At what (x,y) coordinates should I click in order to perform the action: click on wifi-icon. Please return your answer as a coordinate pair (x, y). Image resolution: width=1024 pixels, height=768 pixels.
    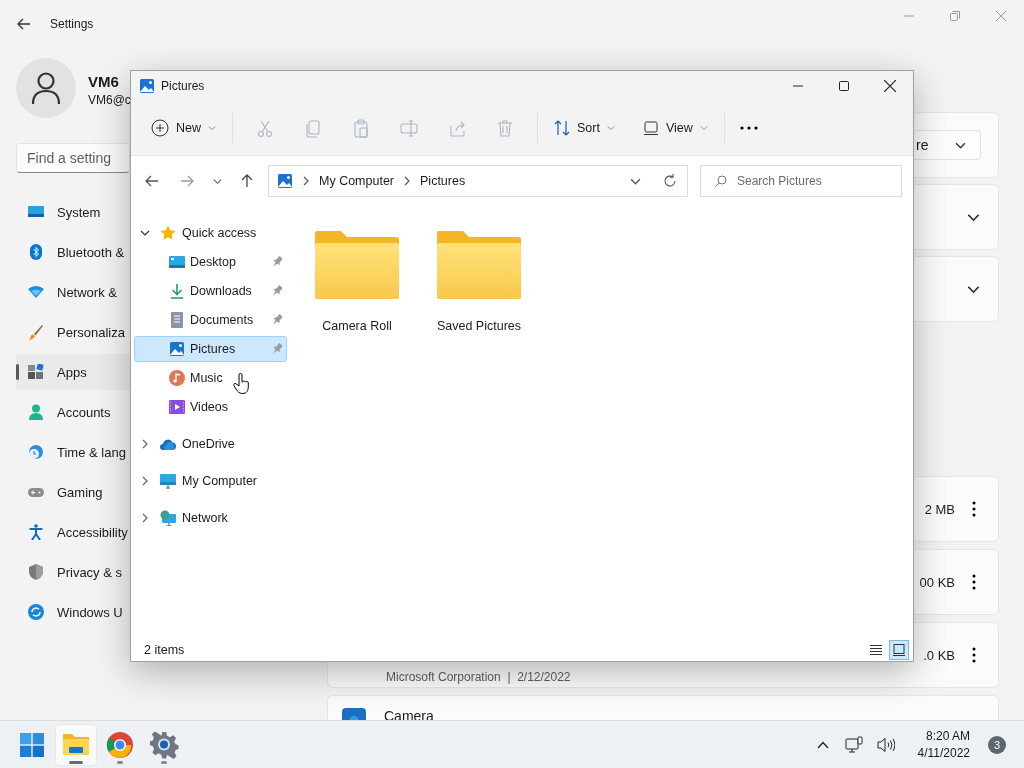
    Looking at the image, I should click on (36, 292).